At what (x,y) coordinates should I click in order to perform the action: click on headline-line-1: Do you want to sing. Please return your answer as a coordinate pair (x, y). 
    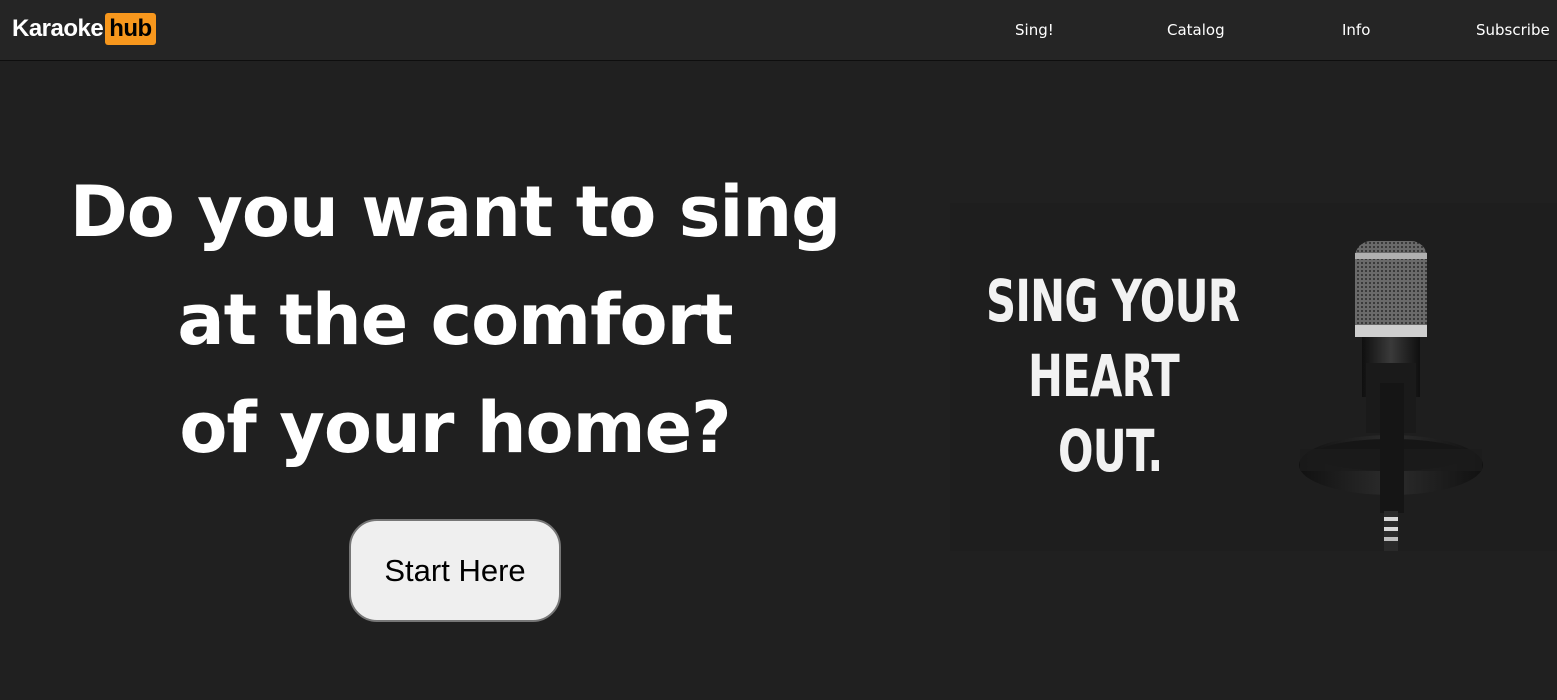
    Looking at the image, I should click on (455, 212).